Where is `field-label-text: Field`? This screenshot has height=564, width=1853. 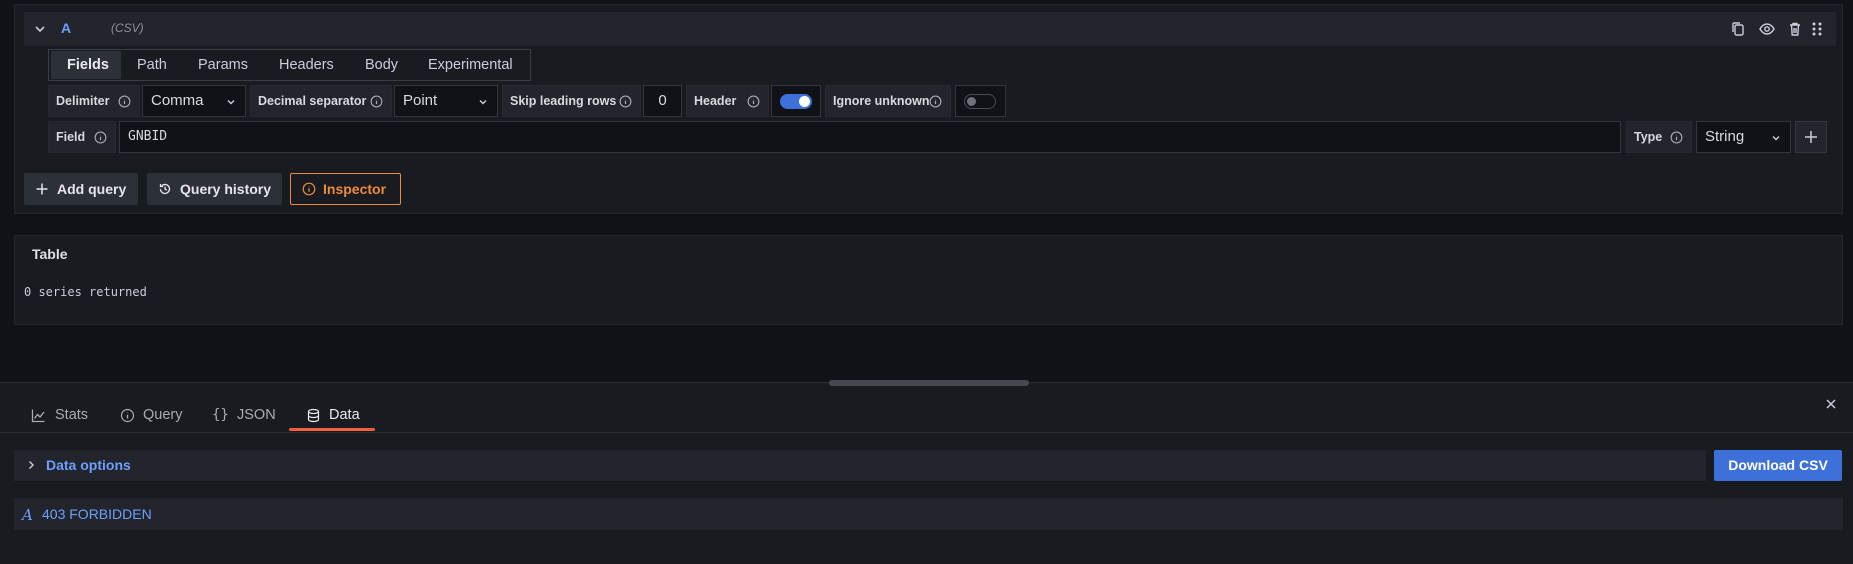 field-label-text: Field is located at coordinates (71, 137).